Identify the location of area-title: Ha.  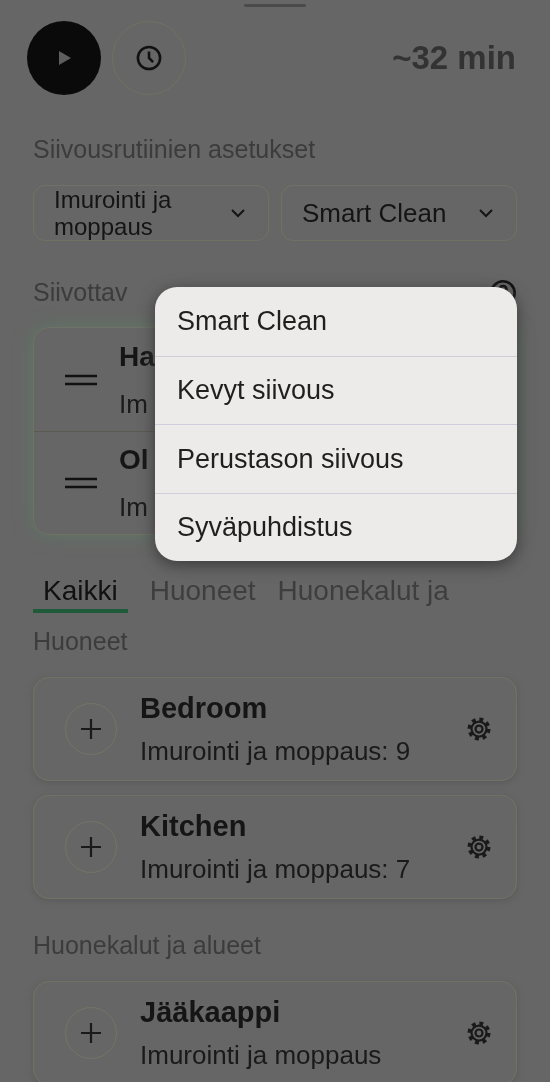
(137, 356).